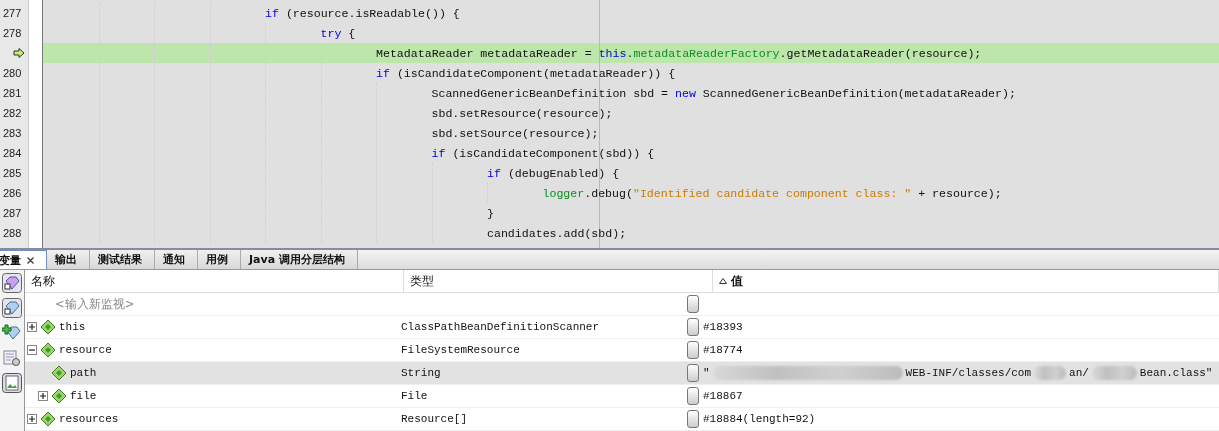  I want to click on code-line: sbd.setSource(resource);, so click(515, 133).